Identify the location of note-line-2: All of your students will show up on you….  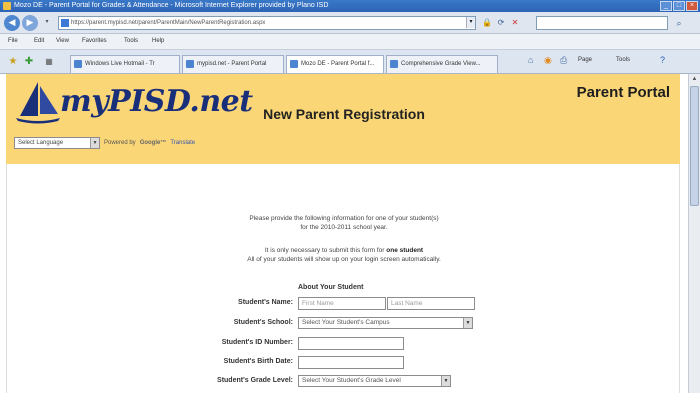
(344, 259).